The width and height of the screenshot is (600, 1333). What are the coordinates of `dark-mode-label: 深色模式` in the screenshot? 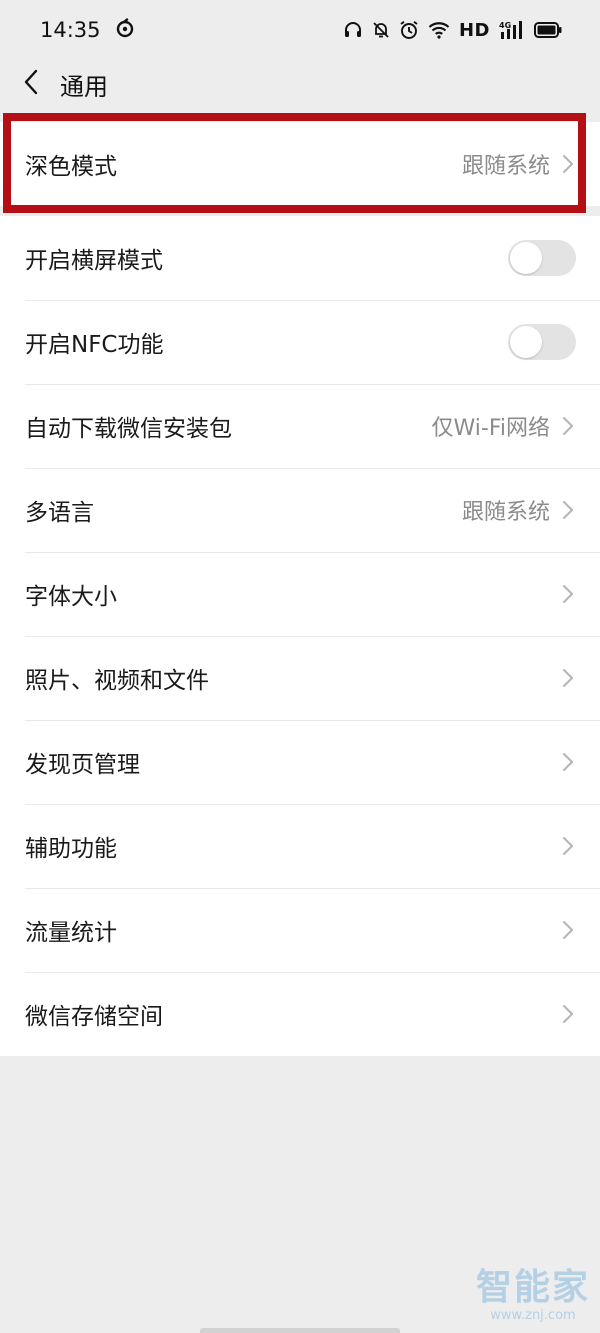 It's located at (71, 167).